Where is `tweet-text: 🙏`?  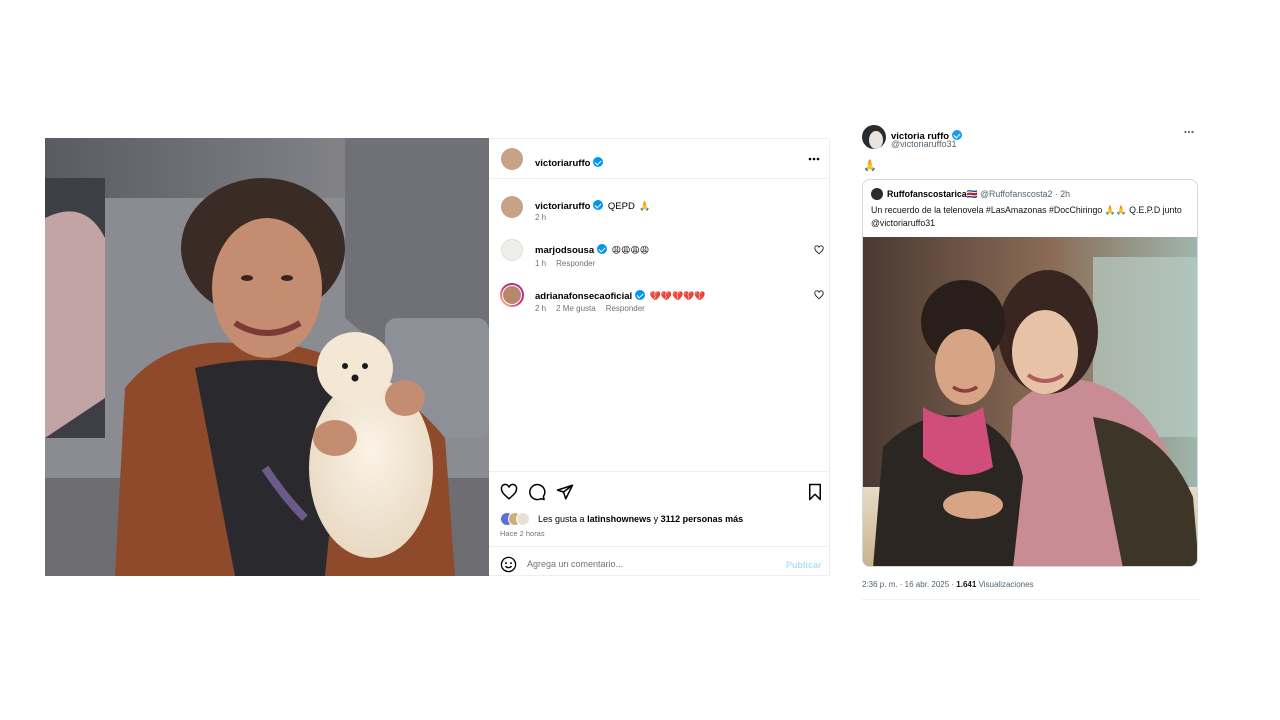
tweet-text: 🙏 is located at coordinates (870, 165).